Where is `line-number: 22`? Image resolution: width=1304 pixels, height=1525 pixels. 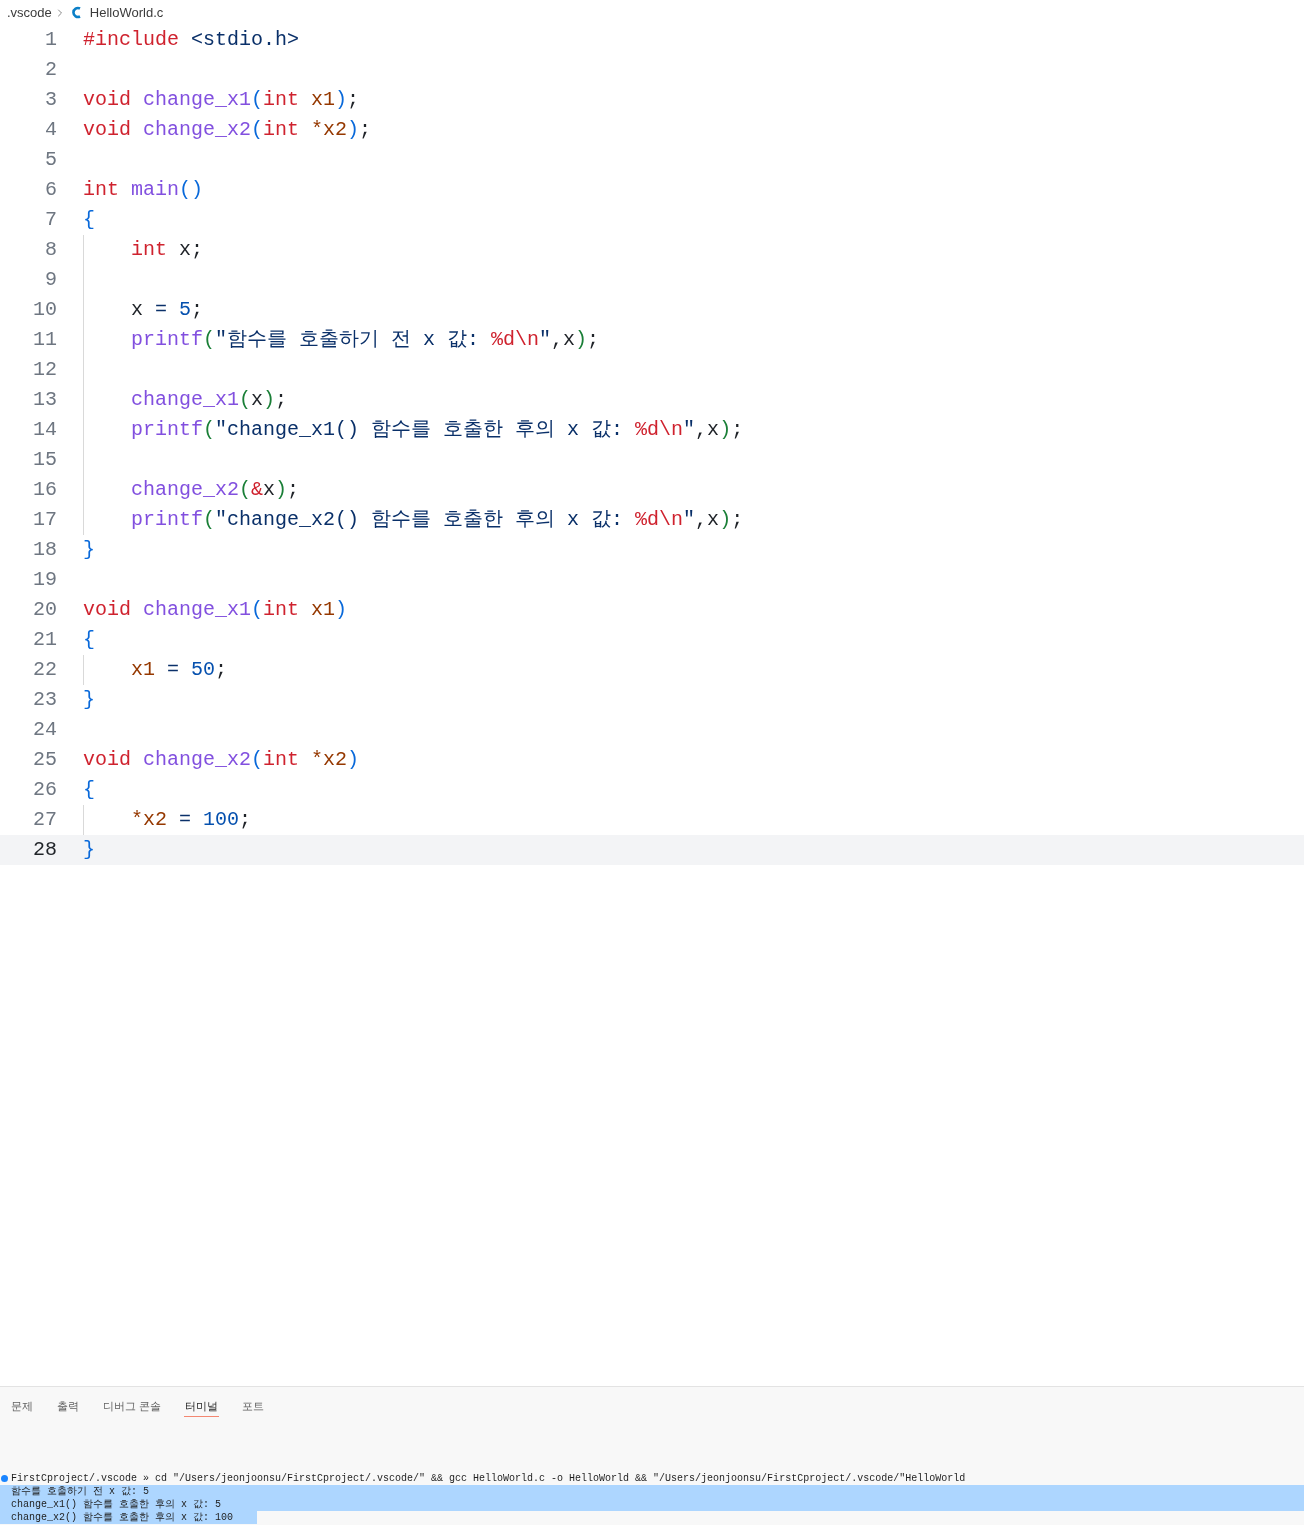
line-number: 22 is located at coordinates (45, 670).